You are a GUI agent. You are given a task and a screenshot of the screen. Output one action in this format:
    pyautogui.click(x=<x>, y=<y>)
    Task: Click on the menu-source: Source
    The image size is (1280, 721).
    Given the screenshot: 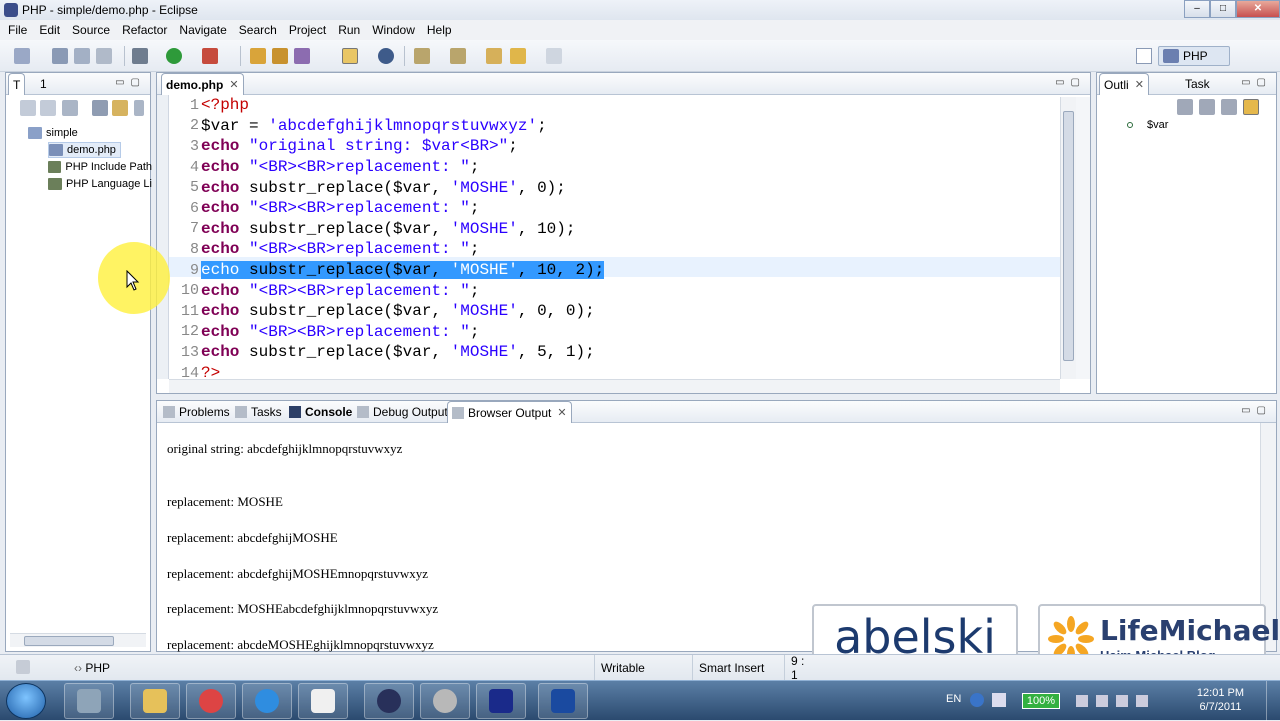 What is the action you would take?
    pyautogui.click(x=93, y=30)
    